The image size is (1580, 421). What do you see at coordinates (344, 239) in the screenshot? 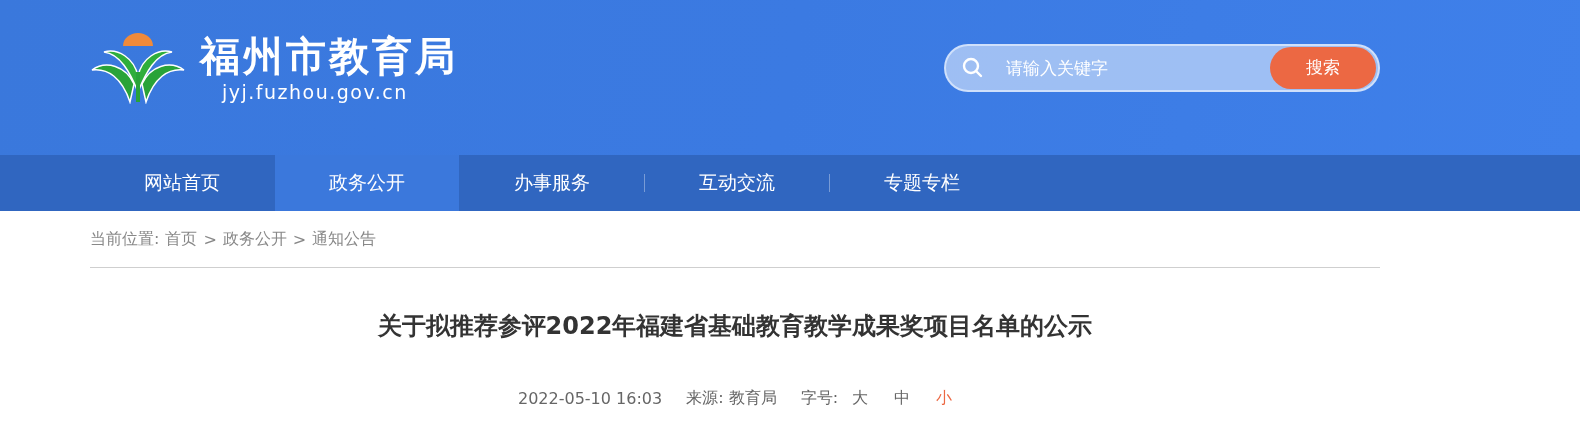
I see `breadcrumb-link: 通知公告` at bounding box center [344, 239].